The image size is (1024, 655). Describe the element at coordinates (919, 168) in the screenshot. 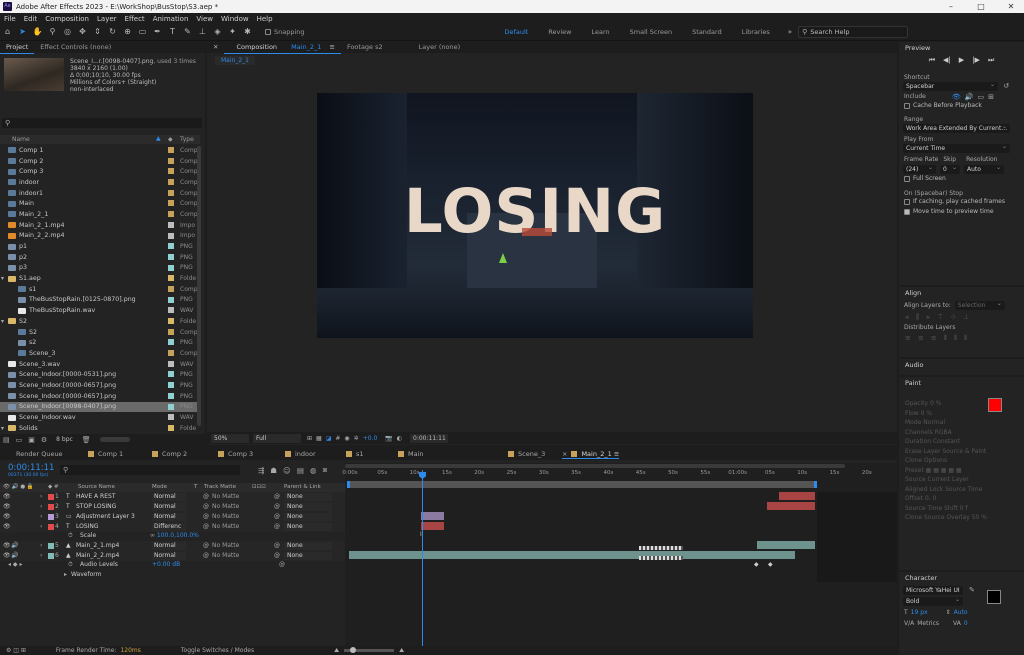

I see `frame-rate-dropdown: (24)` at that location.